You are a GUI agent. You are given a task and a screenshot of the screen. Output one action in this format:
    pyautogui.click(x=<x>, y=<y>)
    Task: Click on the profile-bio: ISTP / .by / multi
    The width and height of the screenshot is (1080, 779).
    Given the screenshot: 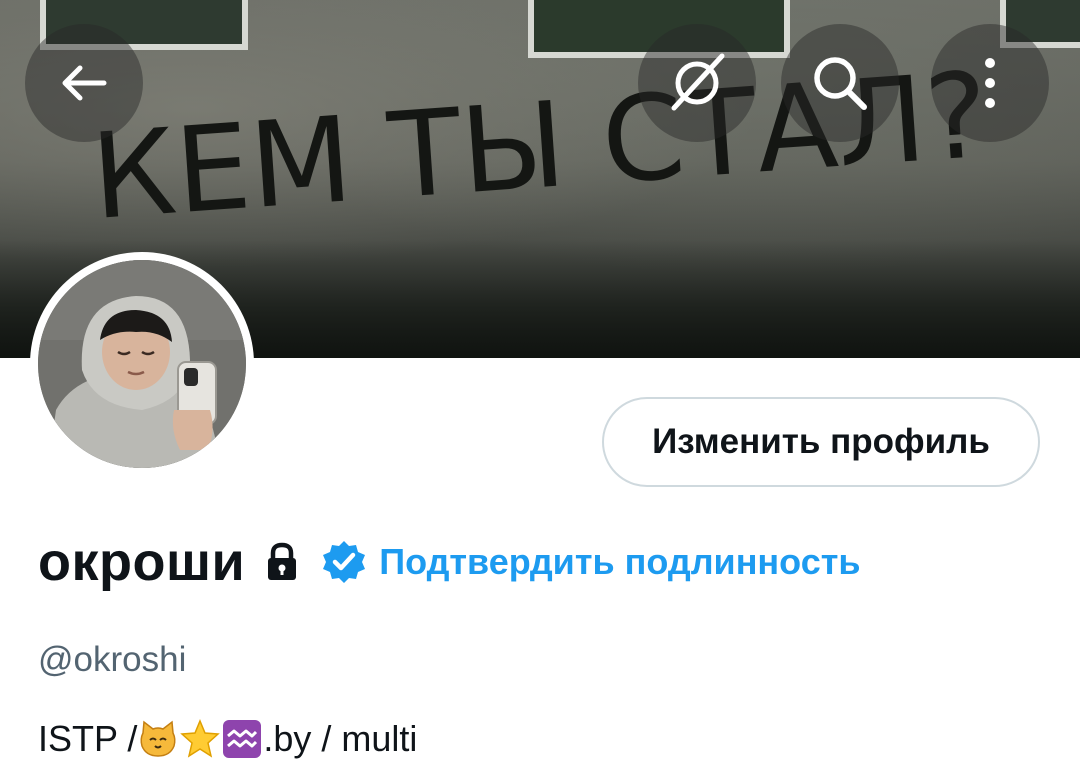 What is the action you would take?
    pyautogui.click(x=227, y=739)
    